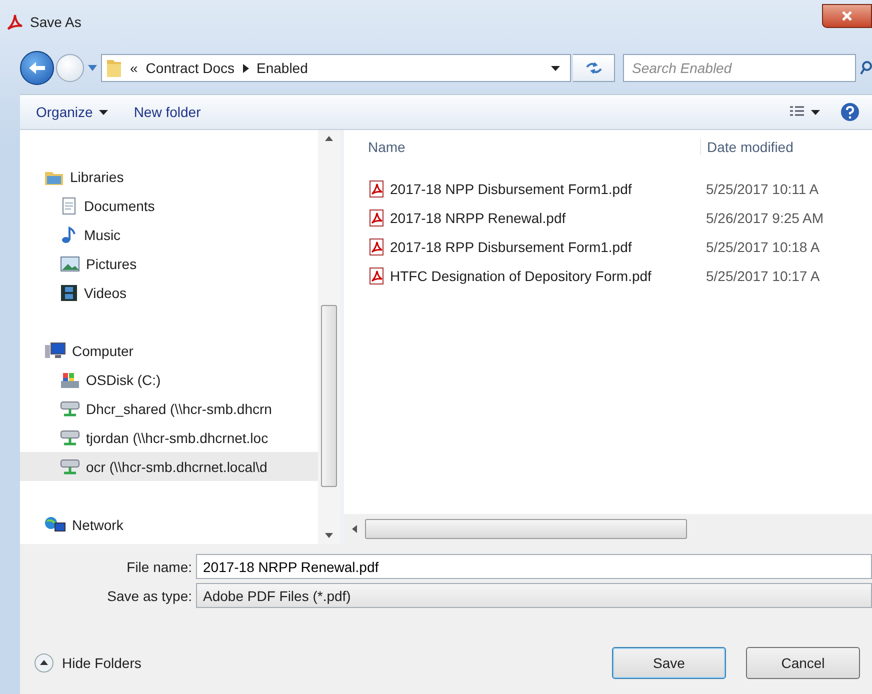 The height and width of the screenshot is (694, 872). I want to click on history-dropdown, so click(92, 68).